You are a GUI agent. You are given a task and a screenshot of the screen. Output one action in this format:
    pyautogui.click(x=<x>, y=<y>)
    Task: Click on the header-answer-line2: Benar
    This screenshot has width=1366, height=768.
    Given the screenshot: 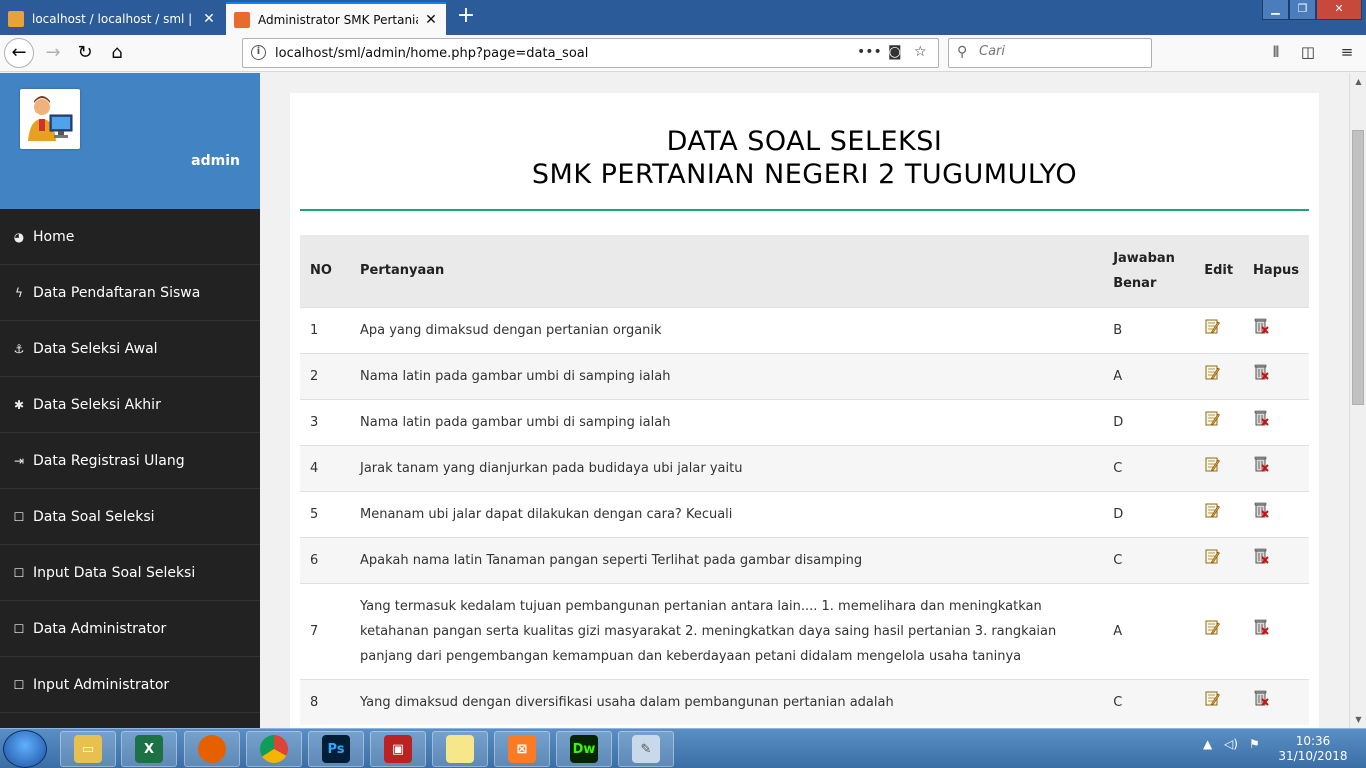 What is the action you would take?
    pyautogui.click(x=1135, y=283)
    